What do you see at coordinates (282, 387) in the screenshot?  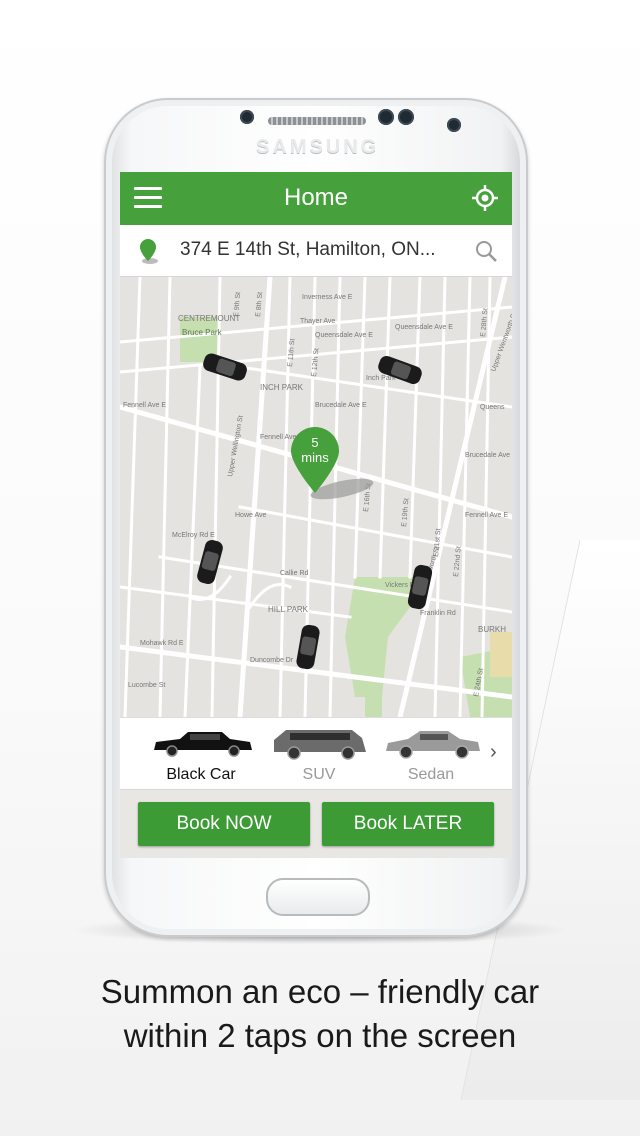 I see `map-label: INCH PARK` at bounding box center [282, 387].